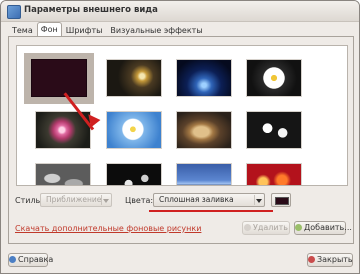 The width and height of the screenshot is (360, 274). Describe the element at coordinates (196, 199) in the screenshot. I see `colors-combo-value: Сплошная заливка` at that location.